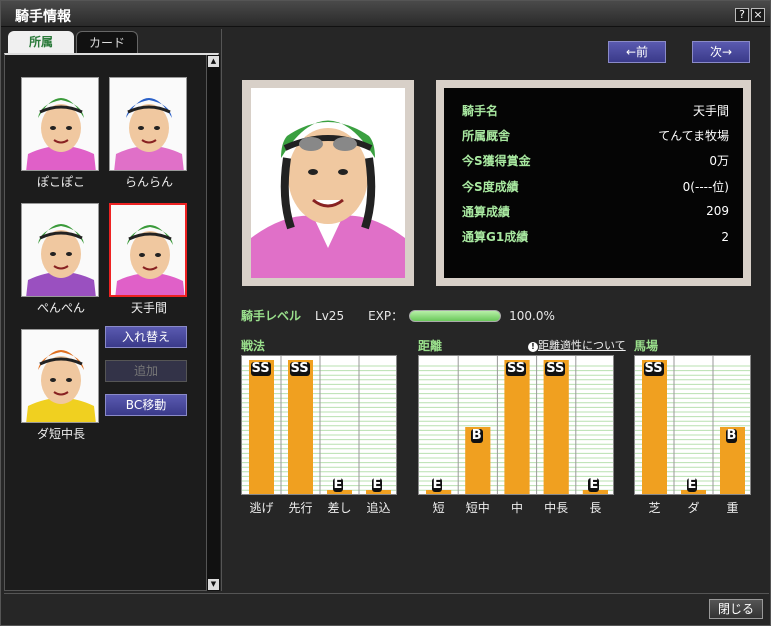  Describe the element at coordinates (438, 508) in the screenshot. I see `category-label: 短` at that location.